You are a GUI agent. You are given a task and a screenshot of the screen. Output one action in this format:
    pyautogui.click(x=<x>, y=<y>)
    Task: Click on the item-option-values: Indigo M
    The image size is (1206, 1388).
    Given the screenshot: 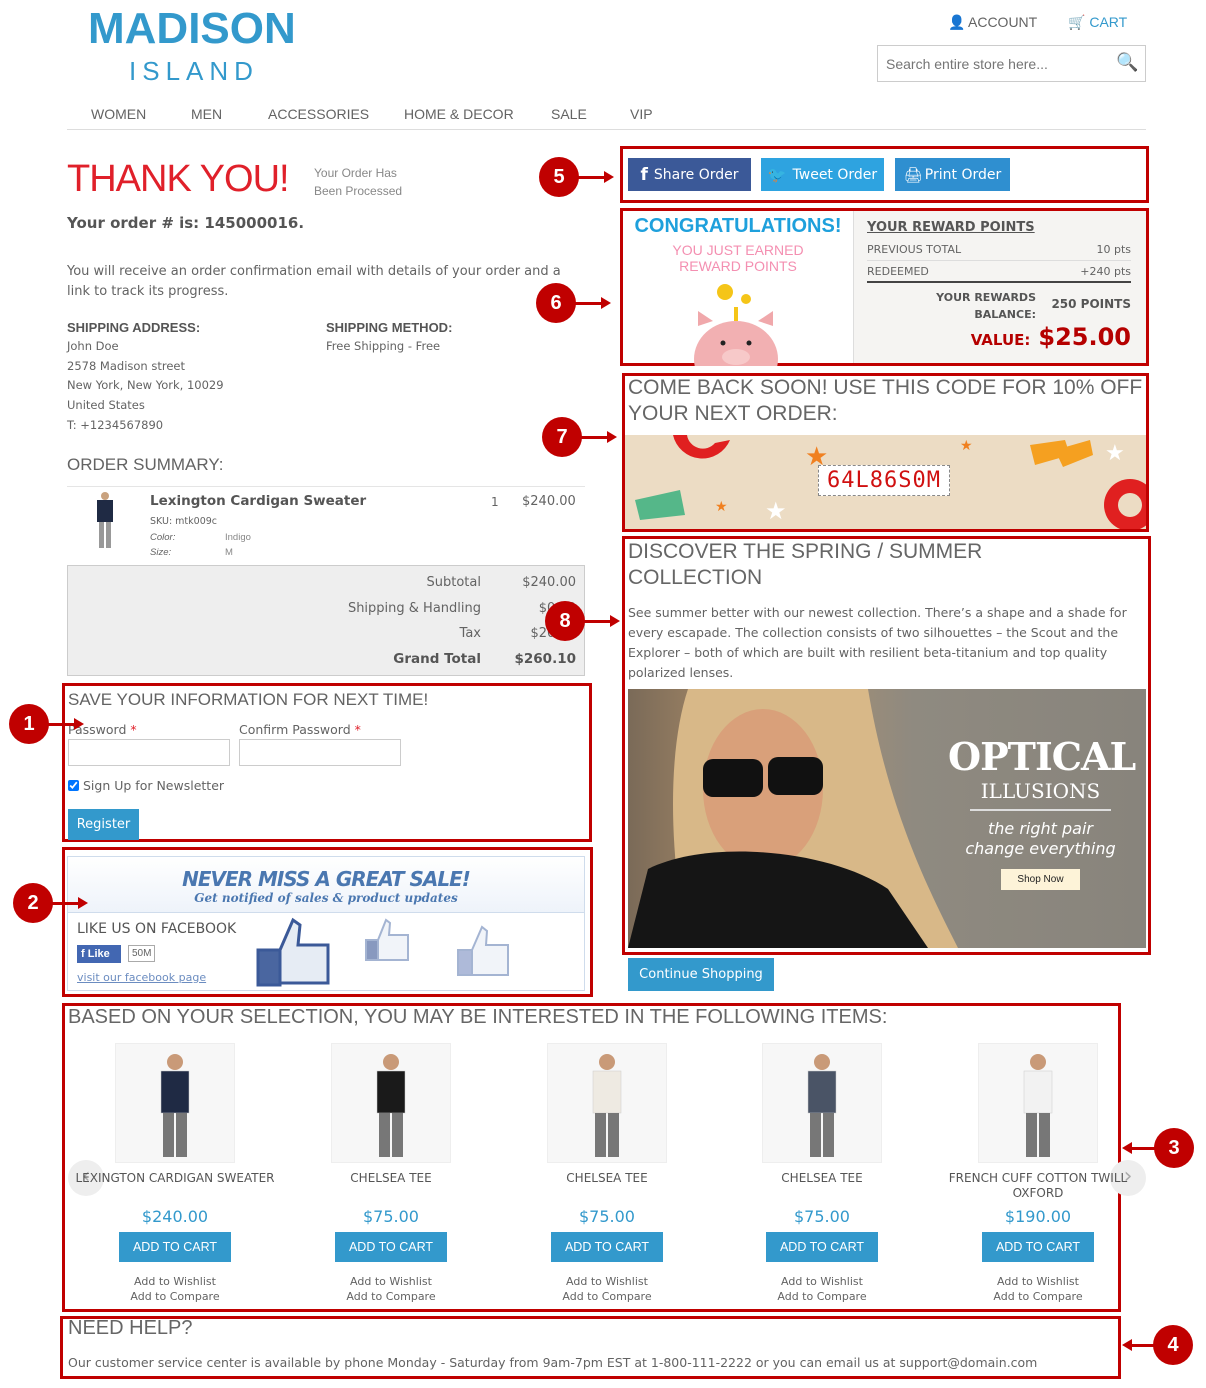 What is the action you would take?
    pyautogui.click(x=238, y=545)
    